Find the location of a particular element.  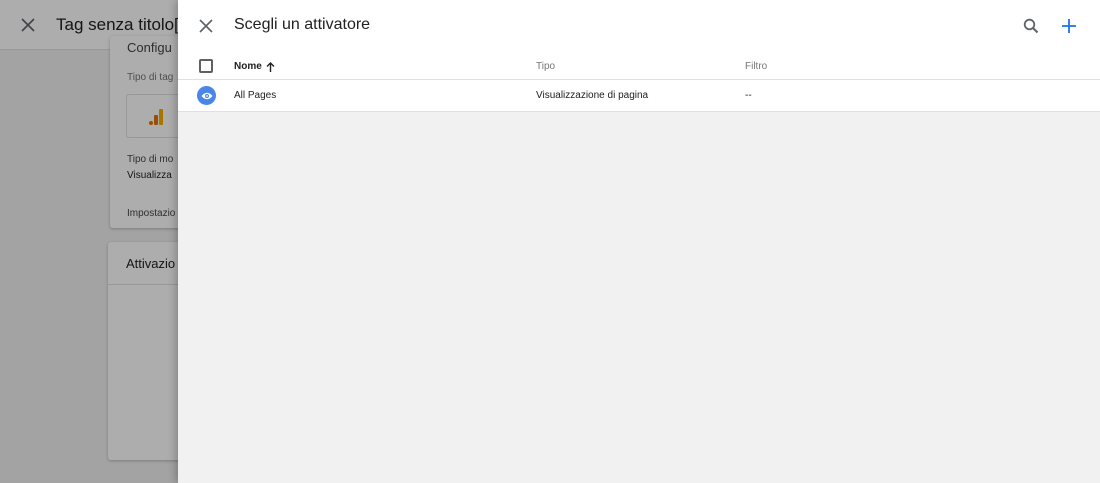

arrow-up-icon is located at coordinates (270, 66).